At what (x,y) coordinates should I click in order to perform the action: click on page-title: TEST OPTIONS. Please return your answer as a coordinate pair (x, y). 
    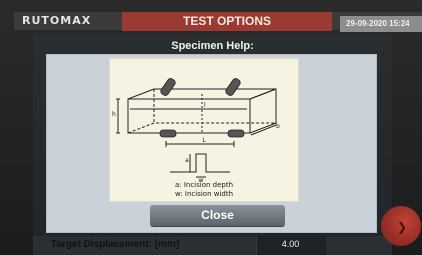
    Looking at the image, I should click on (226, 21).